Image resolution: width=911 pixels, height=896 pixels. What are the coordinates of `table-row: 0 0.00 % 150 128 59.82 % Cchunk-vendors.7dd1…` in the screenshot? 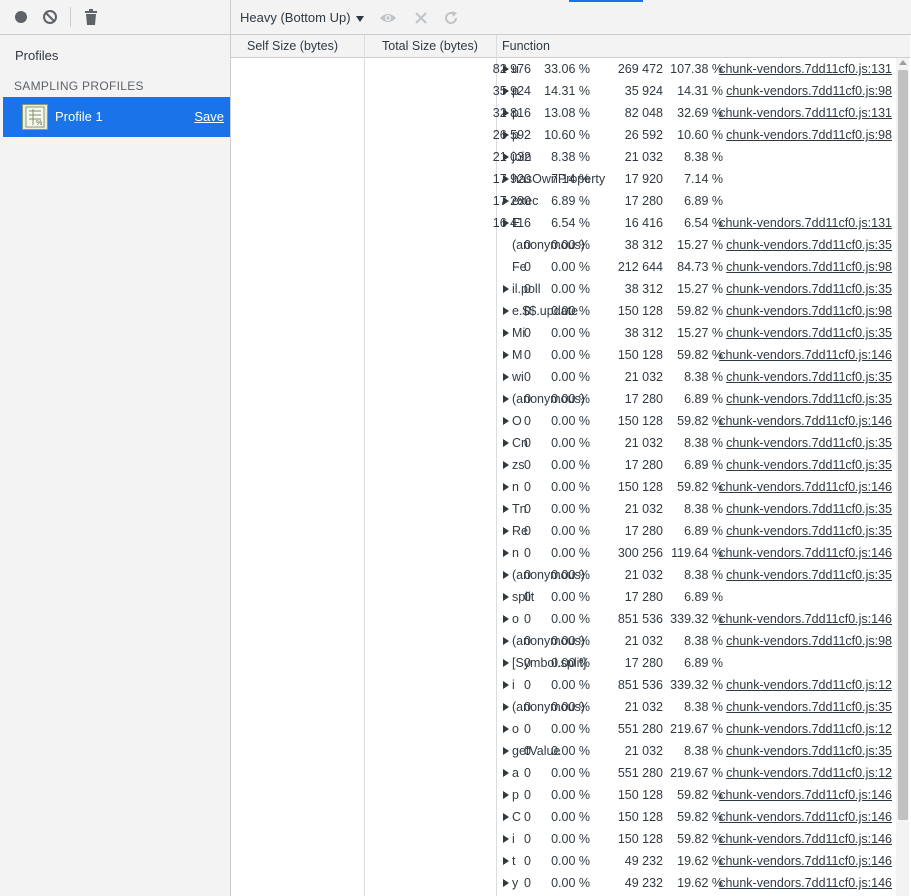 It's located at (563, 817).